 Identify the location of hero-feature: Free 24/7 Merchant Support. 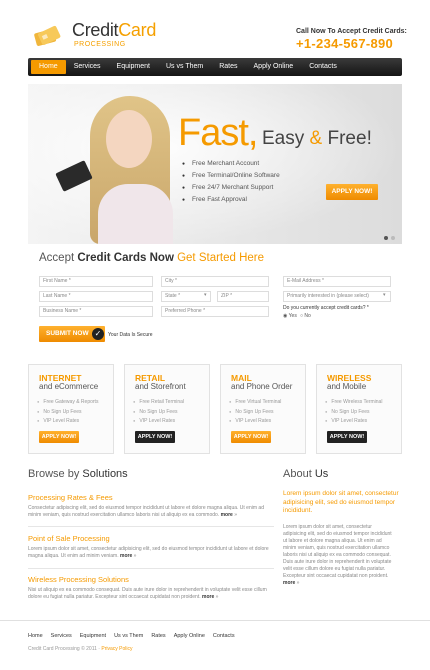
(231, 188).